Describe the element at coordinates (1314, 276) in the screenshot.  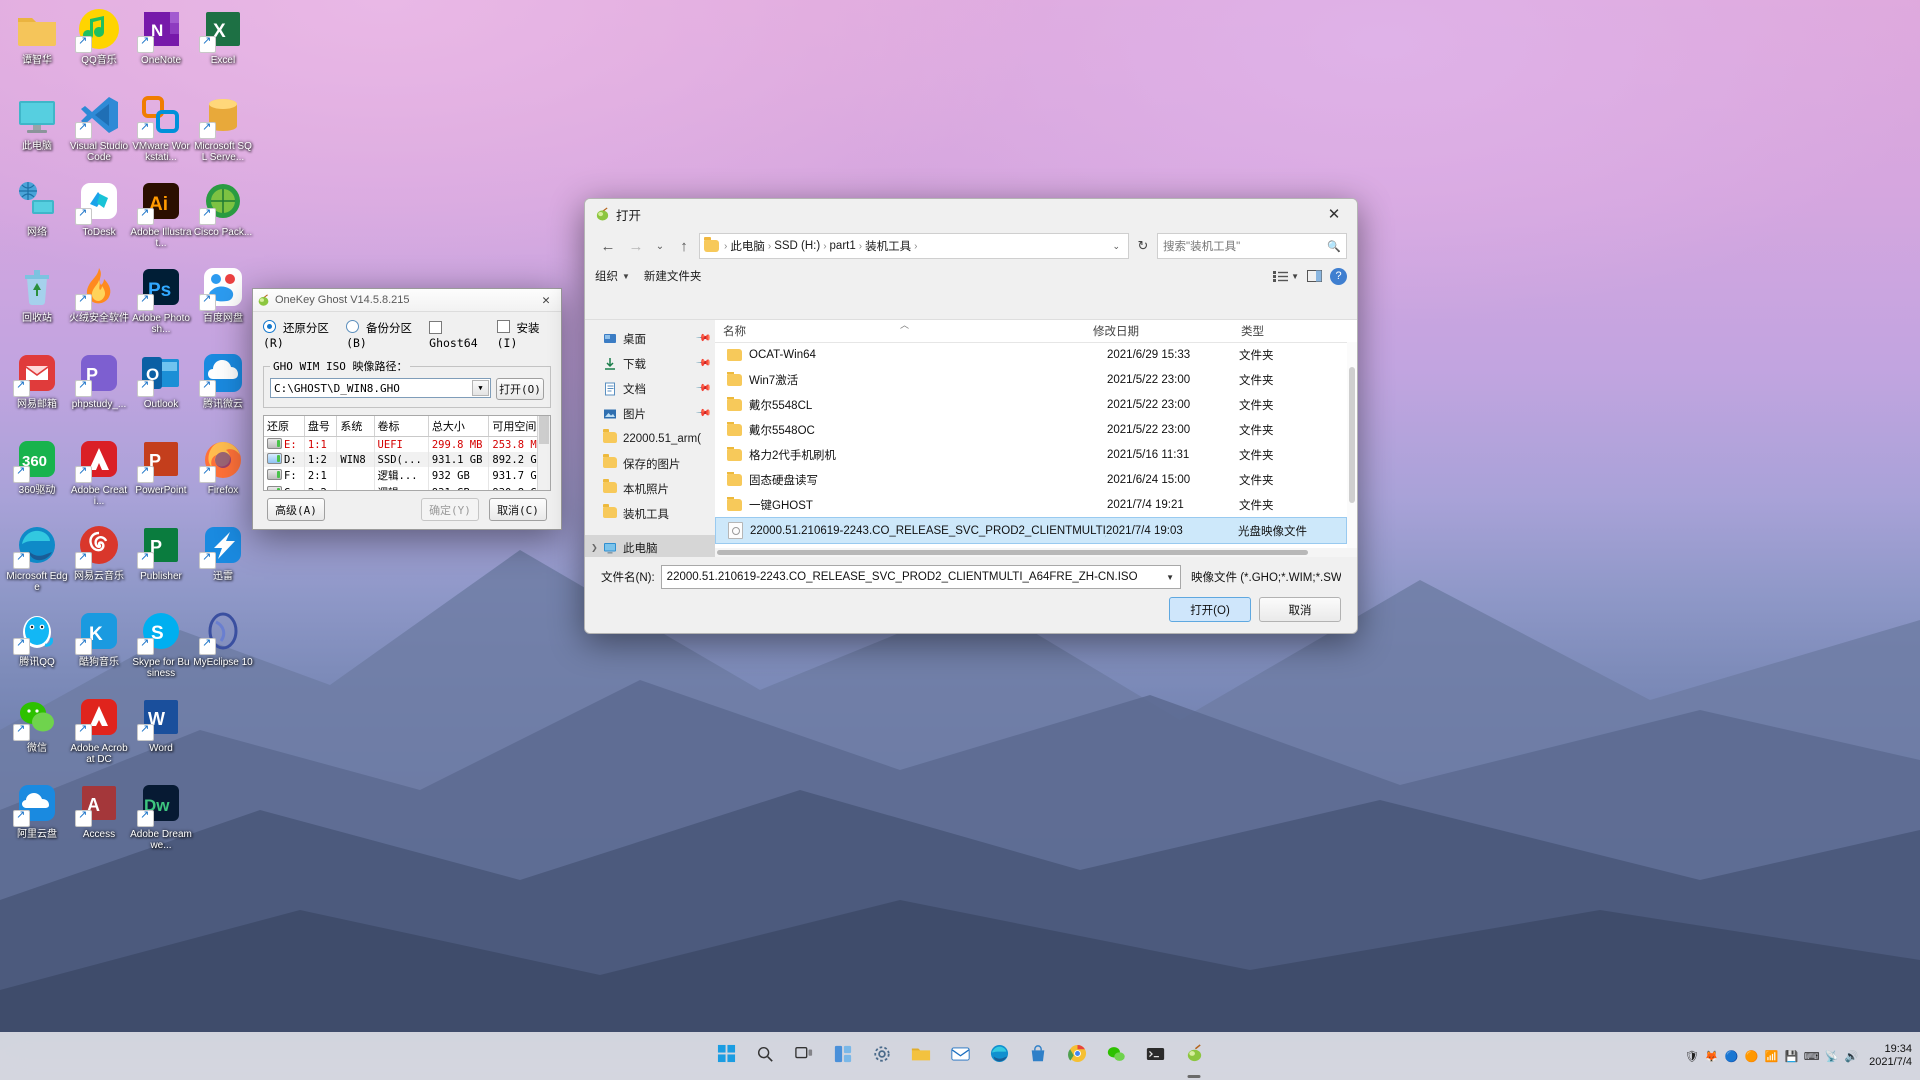
I see `preview-pane-button` at that location.